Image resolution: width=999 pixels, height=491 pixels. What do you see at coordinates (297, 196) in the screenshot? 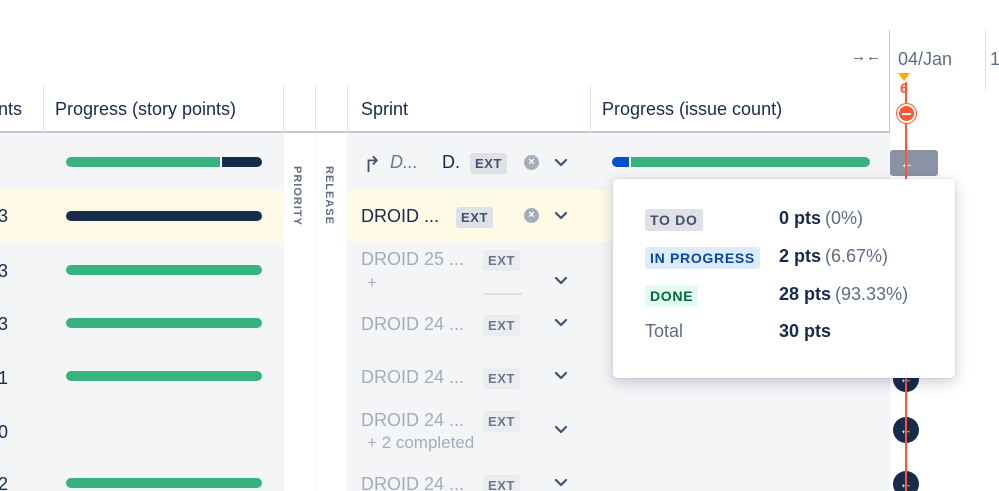
I see `priority-label: PRIORITY` at bounding box center [297, 196].